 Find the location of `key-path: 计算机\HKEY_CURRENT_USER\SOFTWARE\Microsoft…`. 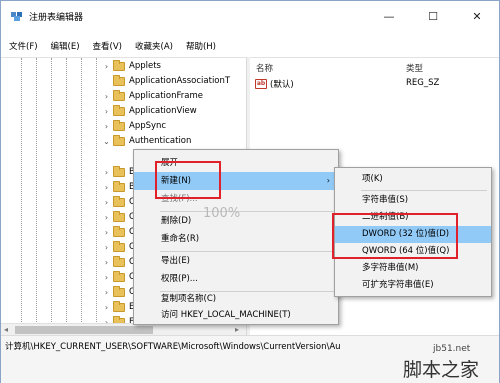

key-path: 计算机\HKEY_CURRENT_USER\SOFTWARE\Microsoft… is located at coordinates (173, 347).